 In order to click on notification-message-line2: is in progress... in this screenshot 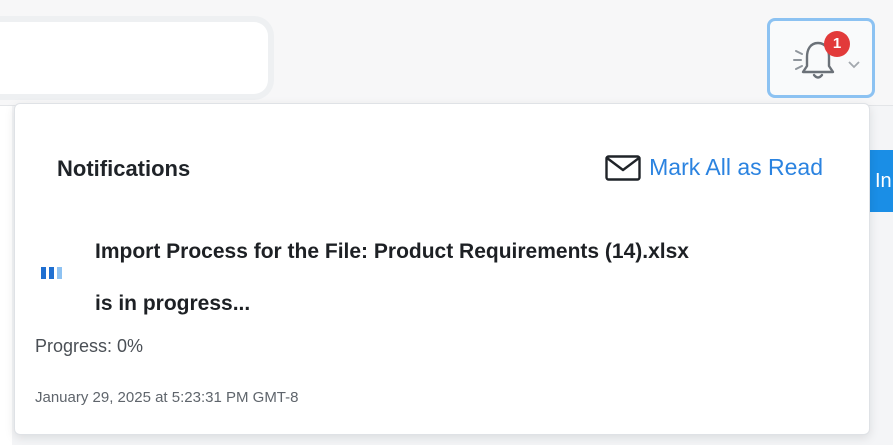, I will do `click(173, 303)`.